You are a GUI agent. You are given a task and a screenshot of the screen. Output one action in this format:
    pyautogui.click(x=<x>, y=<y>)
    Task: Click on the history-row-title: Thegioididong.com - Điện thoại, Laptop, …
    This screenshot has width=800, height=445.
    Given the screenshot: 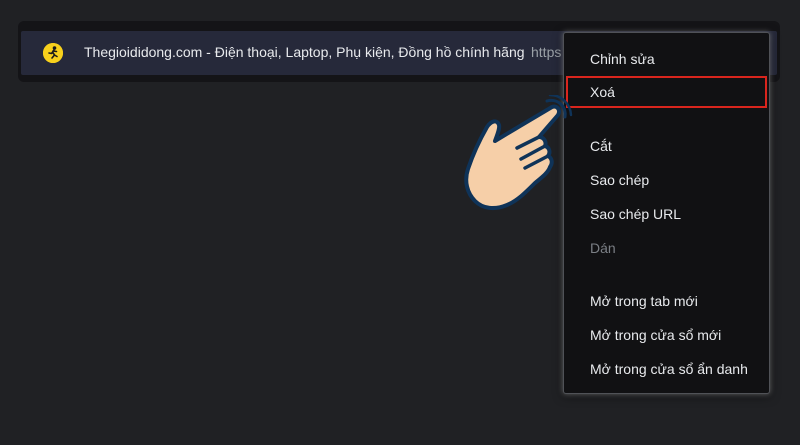 What is the action you would take?
    pyautogui.click(x=304, y=52)
    